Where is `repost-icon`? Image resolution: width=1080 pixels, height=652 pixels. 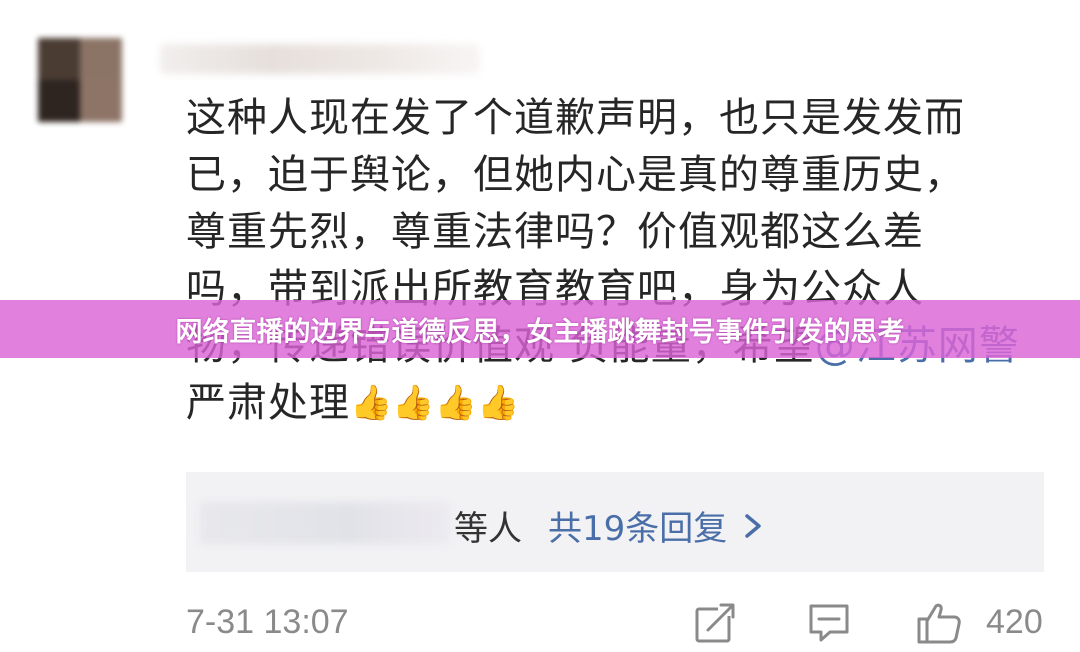 repost-icon is located at coordinates (715, 623).